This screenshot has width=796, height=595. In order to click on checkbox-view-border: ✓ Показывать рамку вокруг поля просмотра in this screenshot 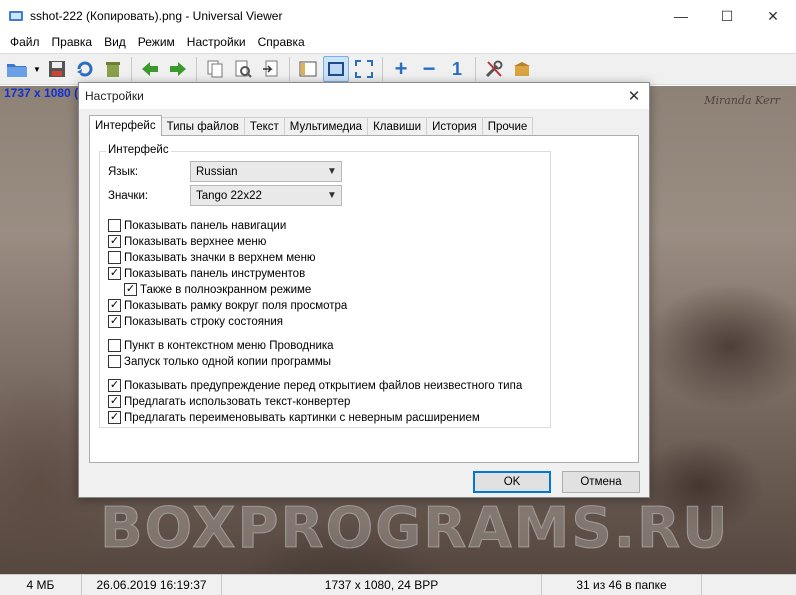, I will do `click(227, 305)`.